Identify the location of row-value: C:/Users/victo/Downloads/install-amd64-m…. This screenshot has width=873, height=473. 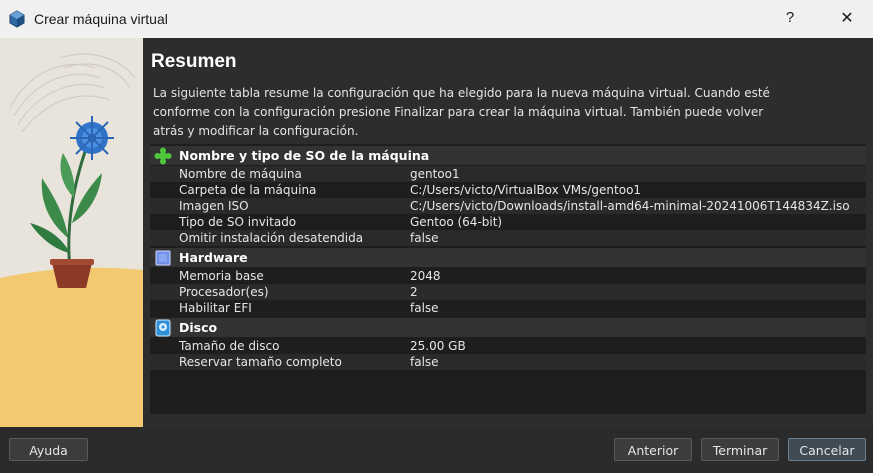
(630, 206).